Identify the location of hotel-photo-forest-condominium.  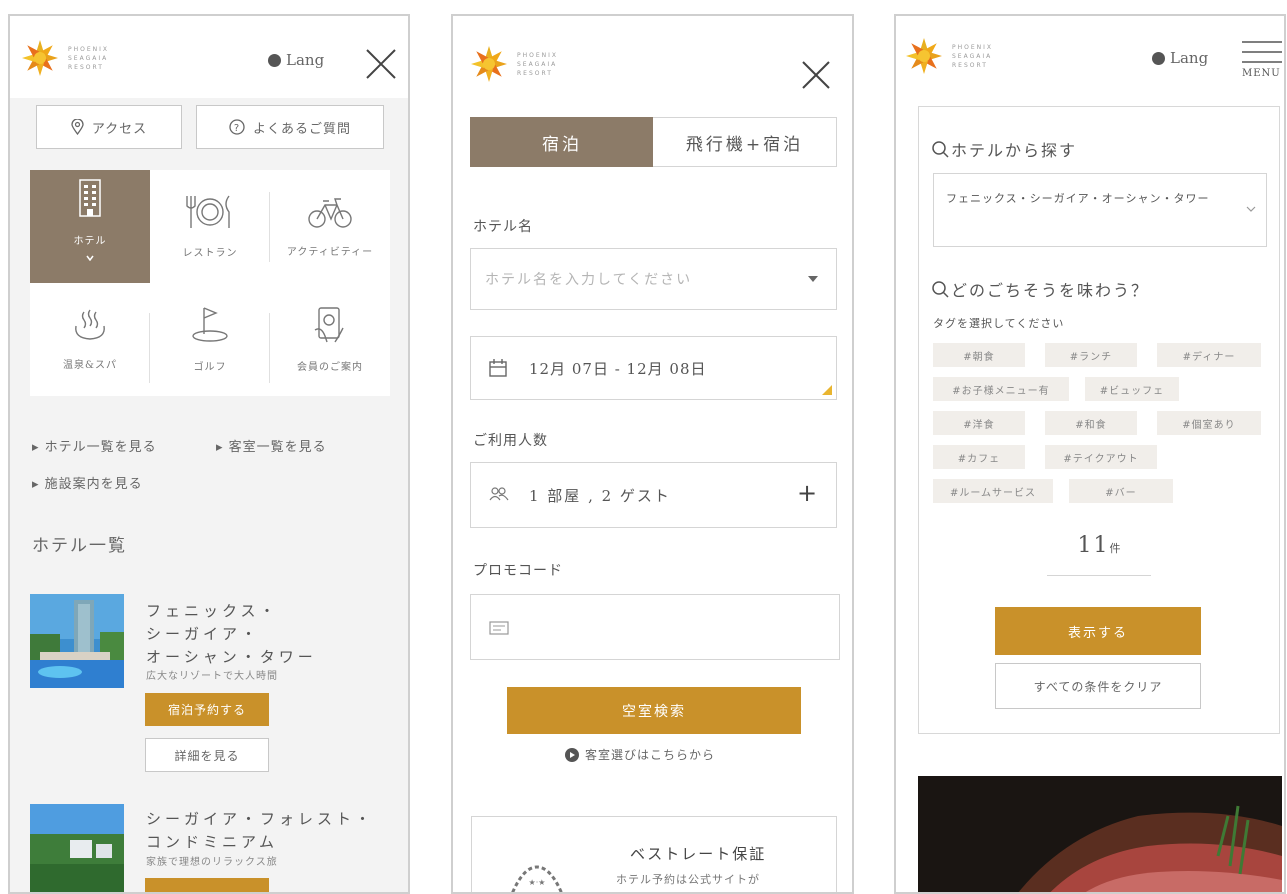
(77, 849).